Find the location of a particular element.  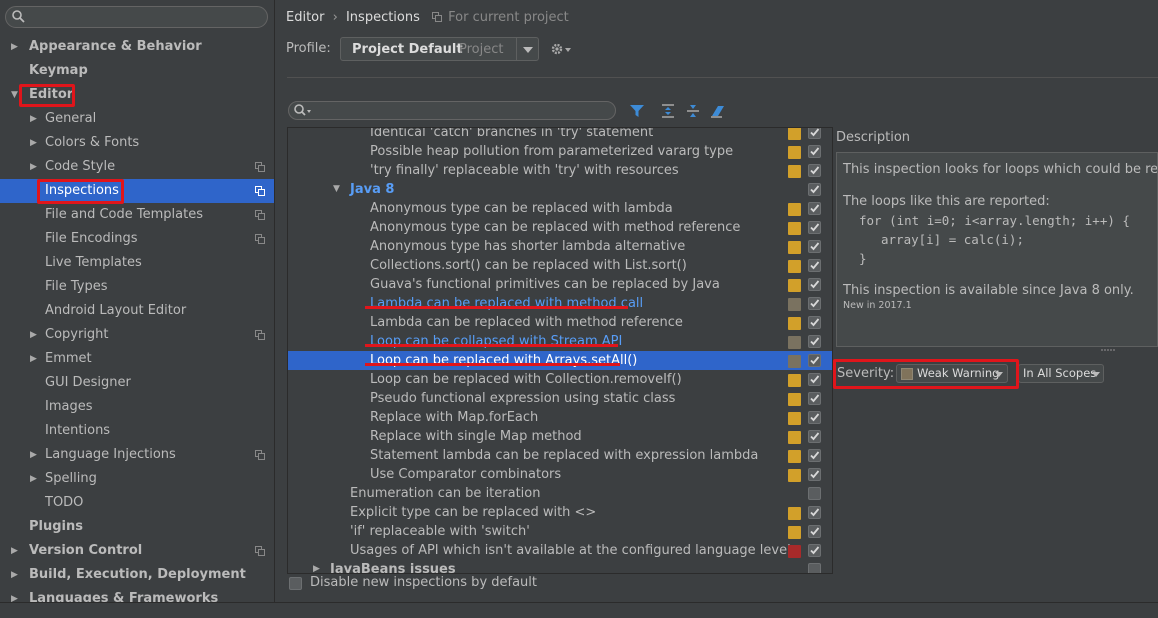

sidebar-item-languages-frameworks: ▶ Languages & Frameworks is located at coordinates (137, 594).